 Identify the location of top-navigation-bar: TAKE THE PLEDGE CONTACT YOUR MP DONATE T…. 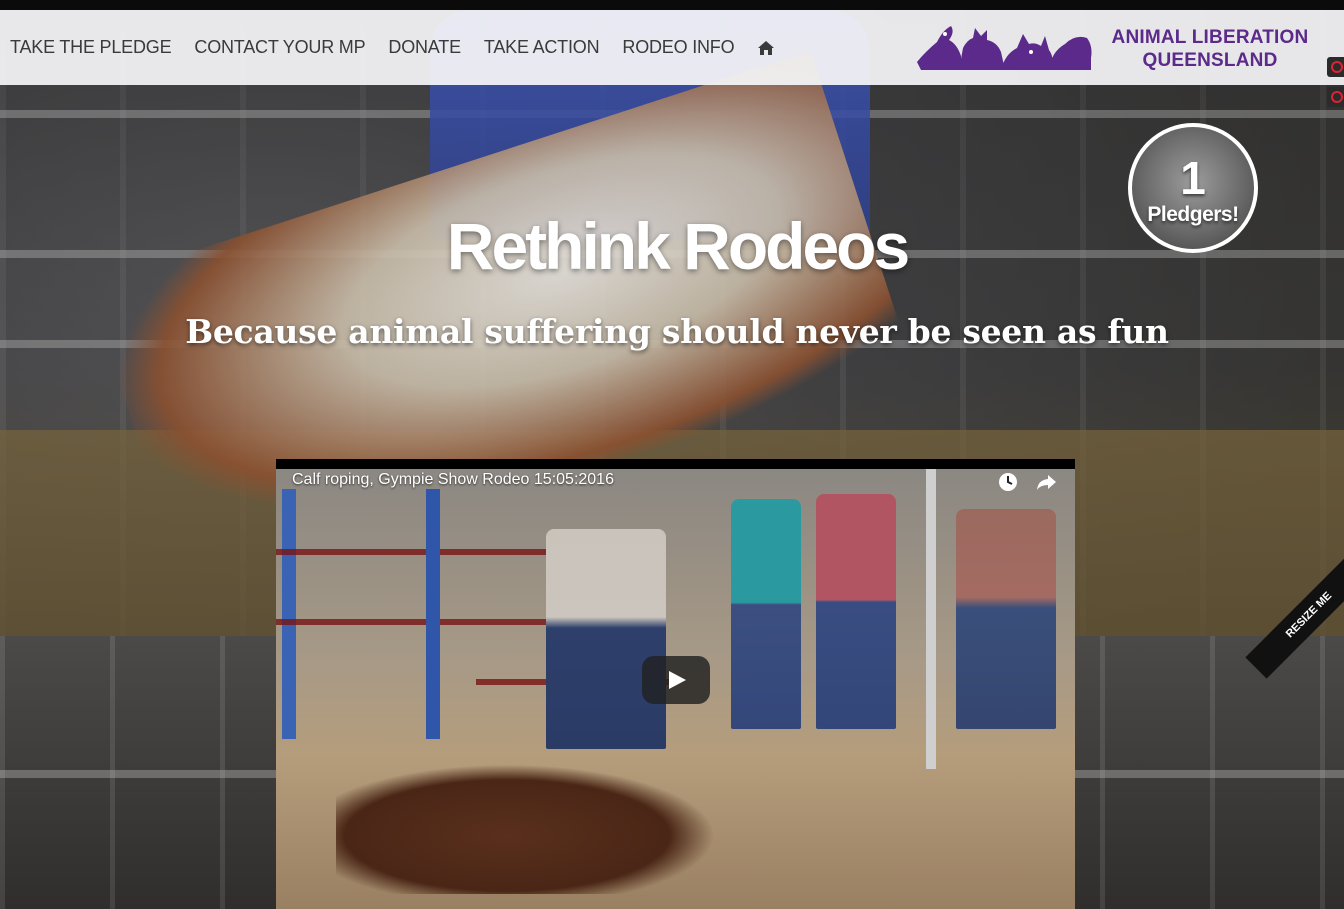
(672, 47).